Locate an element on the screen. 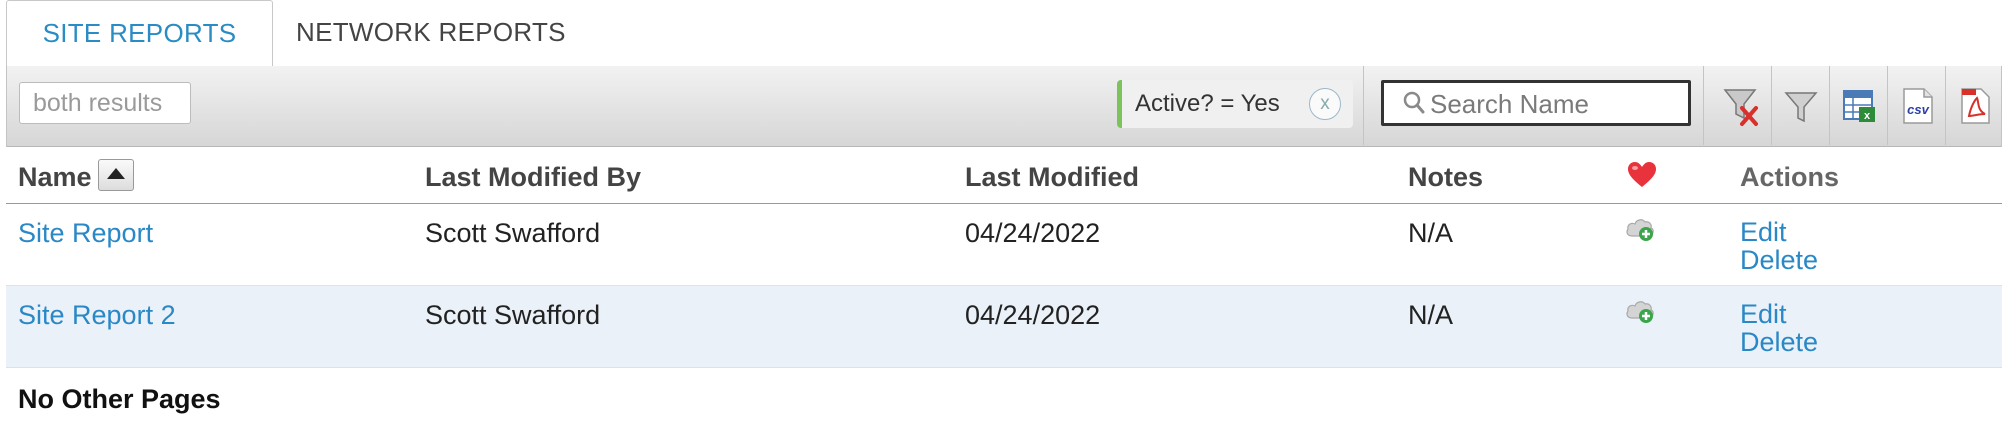 This screenshot has height=428, width=2008. search-box is located at coordinates (1536, 103).